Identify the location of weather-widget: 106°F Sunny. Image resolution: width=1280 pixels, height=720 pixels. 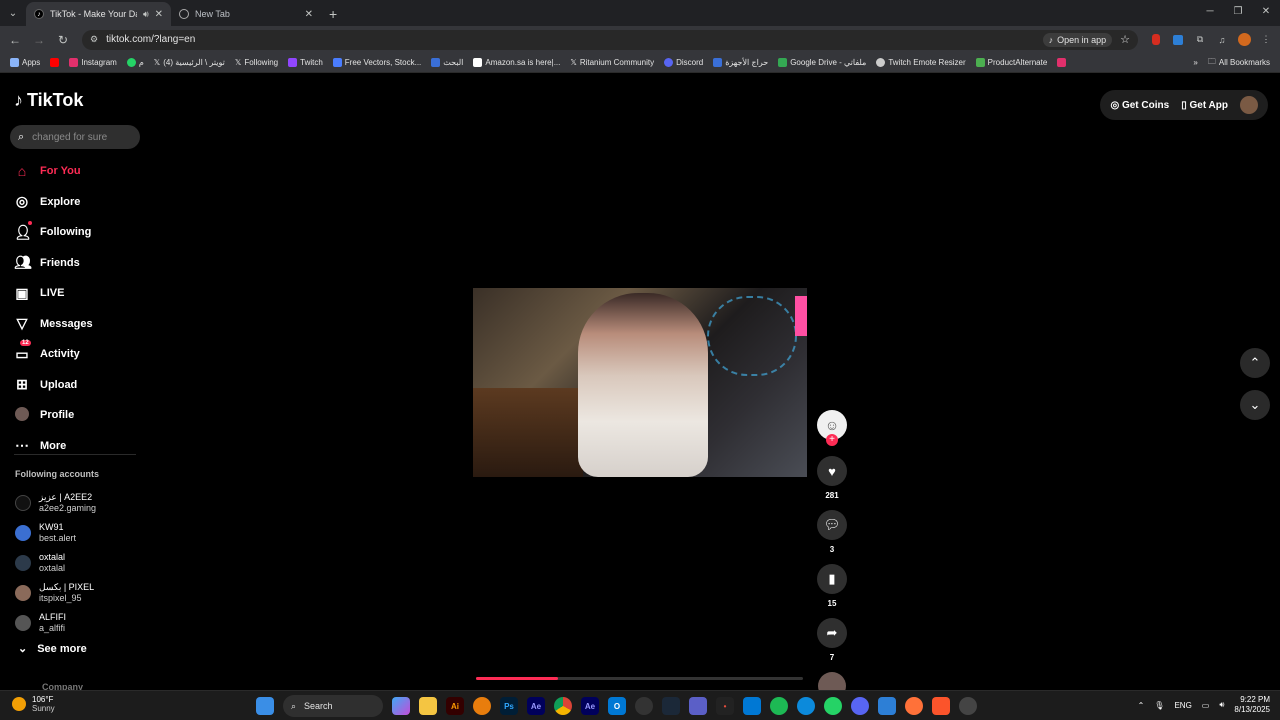
(33, 704).